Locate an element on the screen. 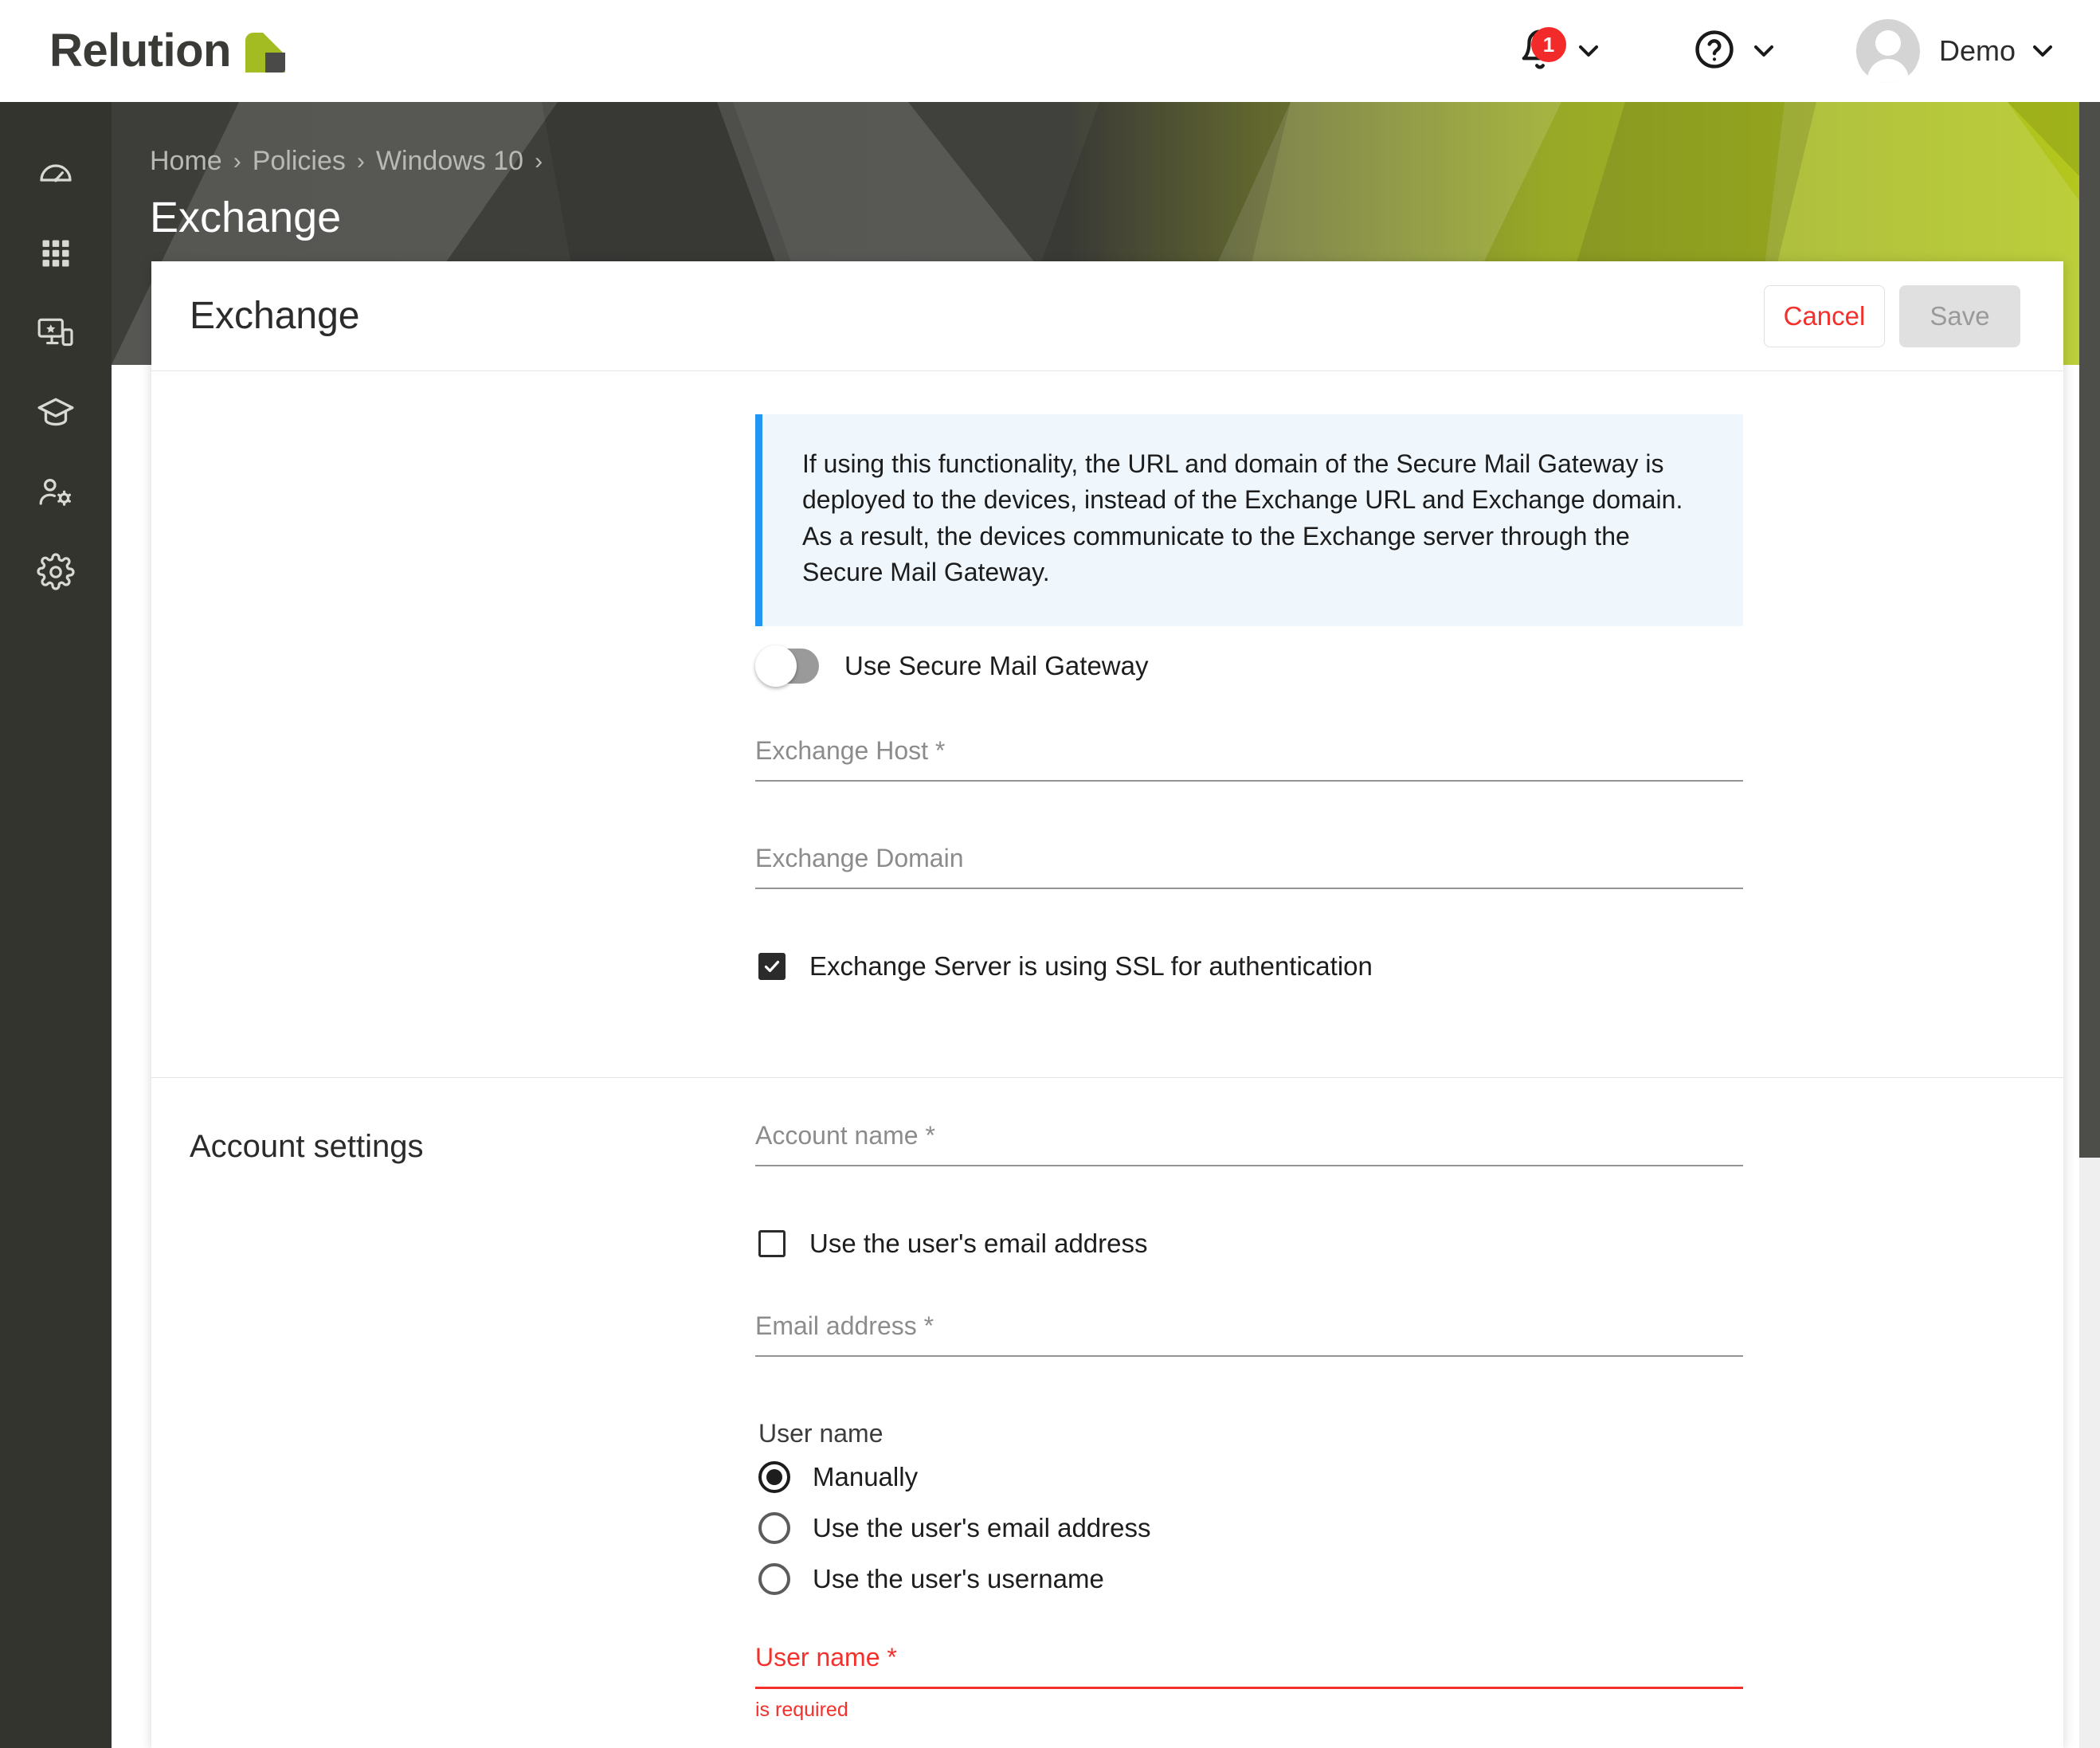 The width and height of the screenshot is (2100, 1748). brand-logo: Relution is located at coordinates (167, 51).